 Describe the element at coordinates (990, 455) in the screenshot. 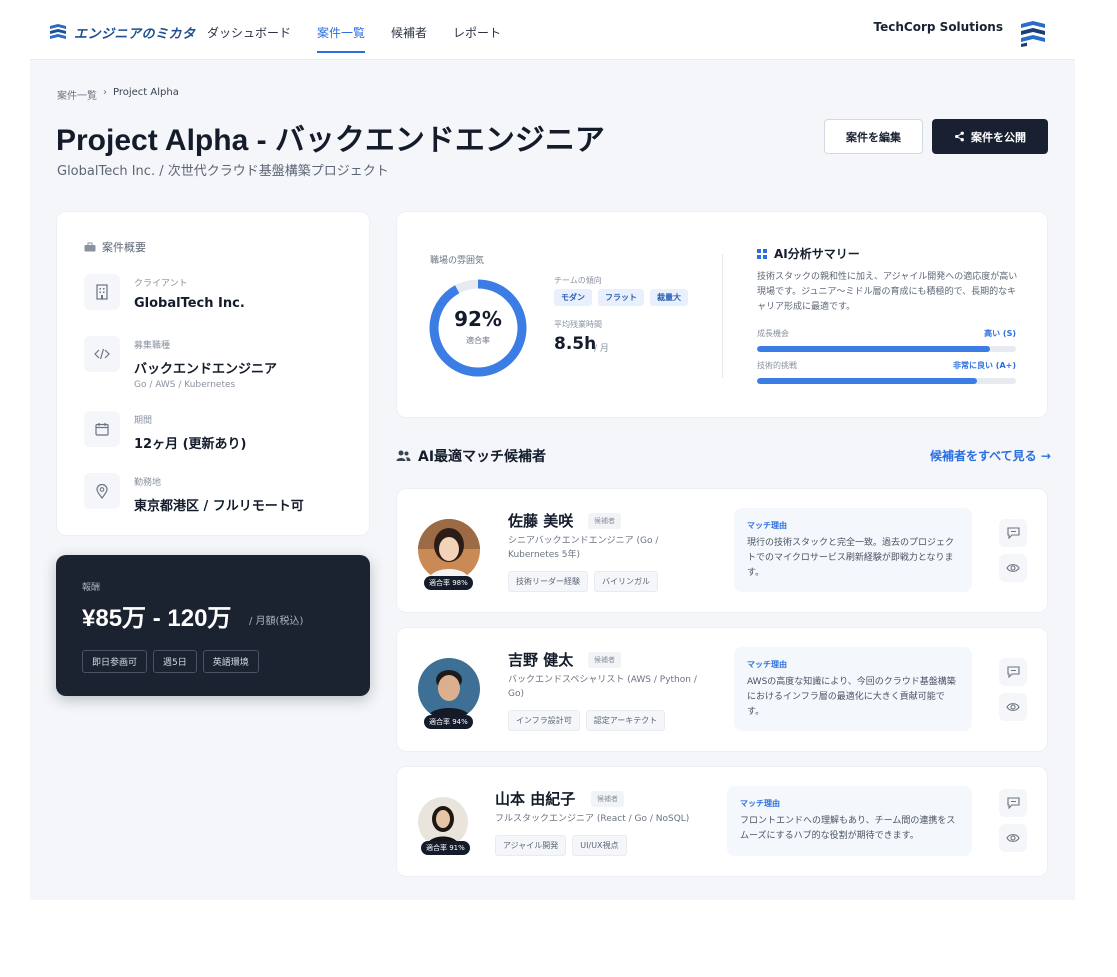

I see `see-all-candidates-link: 候補者をすべて見る →` at that location.